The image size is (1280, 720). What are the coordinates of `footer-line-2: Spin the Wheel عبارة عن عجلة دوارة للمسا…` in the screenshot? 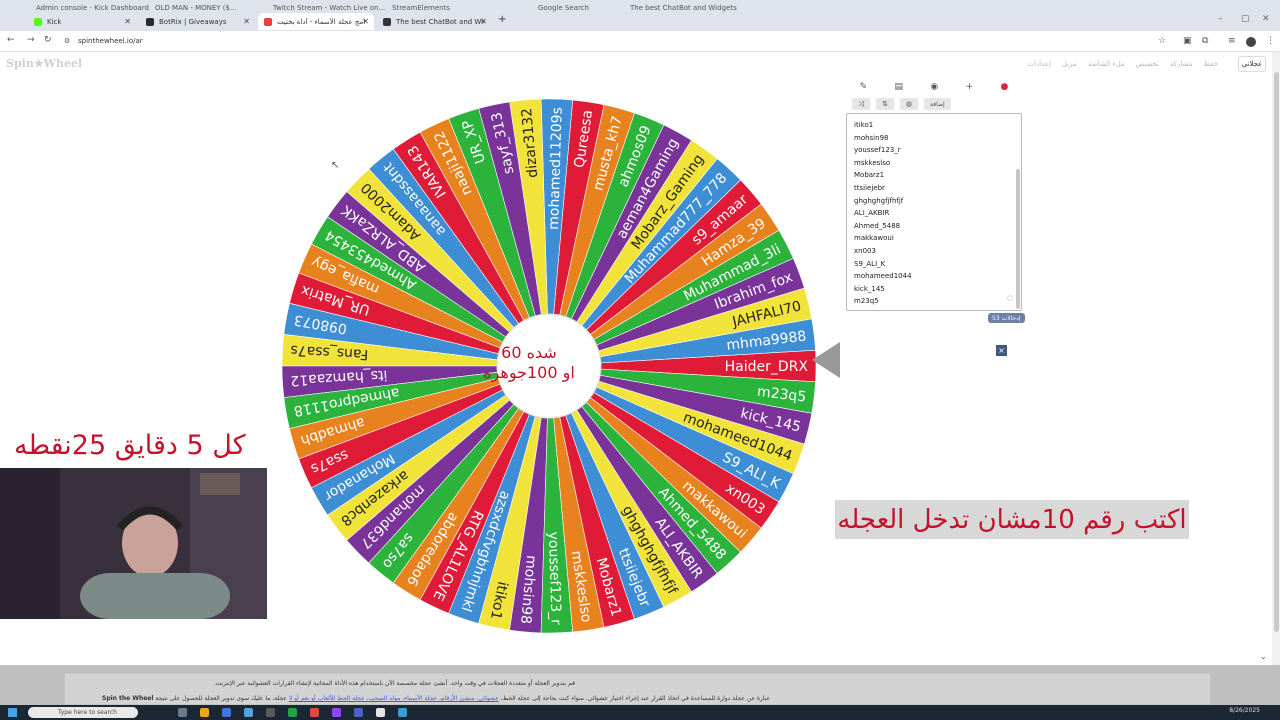 It's located at (436, 698).